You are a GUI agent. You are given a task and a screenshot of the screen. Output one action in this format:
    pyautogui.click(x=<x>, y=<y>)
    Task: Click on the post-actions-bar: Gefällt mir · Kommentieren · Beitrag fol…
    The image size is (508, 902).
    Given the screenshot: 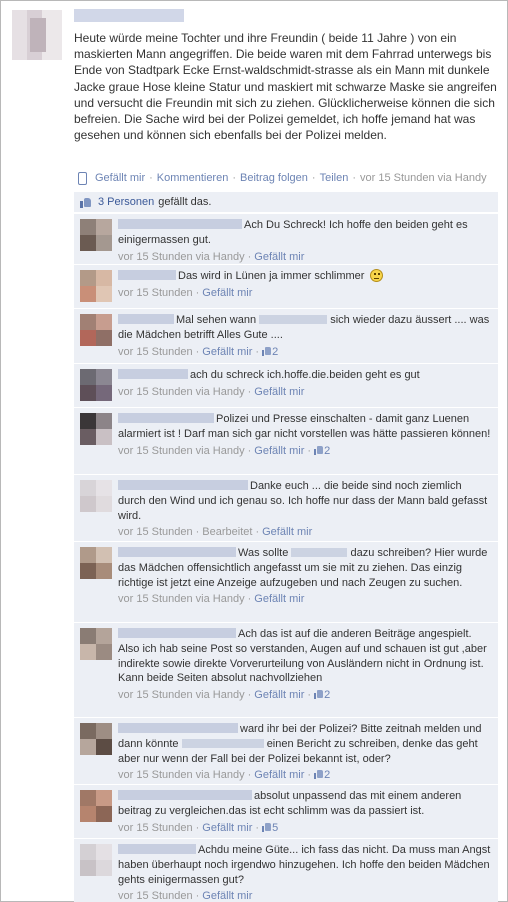 What is the action you would take?
    pyautogui.click(x=284, y=178)
    